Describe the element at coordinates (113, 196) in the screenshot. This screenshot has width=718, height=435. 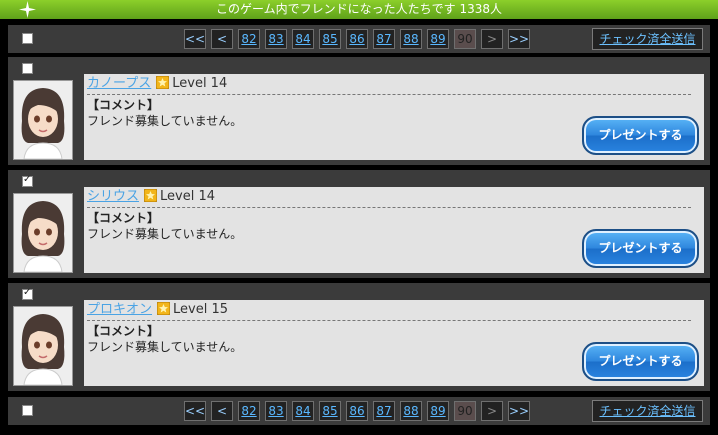
I see `friend-name-link: シリウス` at that location.